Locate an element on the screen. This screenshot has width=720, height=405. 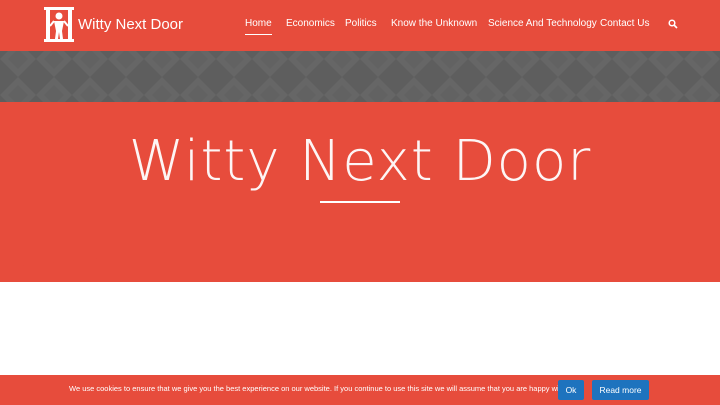
hero-title: Witty Next Door is located at coordinates (360, 161).